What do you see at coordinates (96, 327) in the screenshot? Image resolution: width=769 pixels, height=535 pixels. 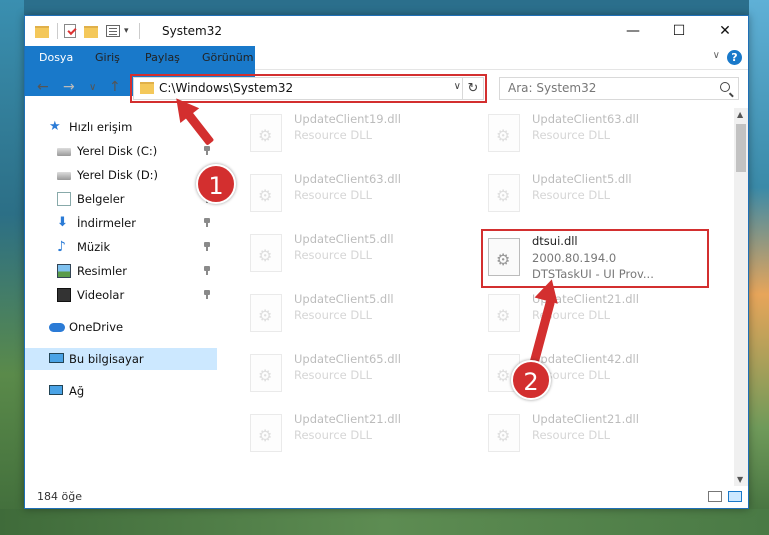 I see `sidebar-item-label: OneDrive` at bounding box center [96, 327].